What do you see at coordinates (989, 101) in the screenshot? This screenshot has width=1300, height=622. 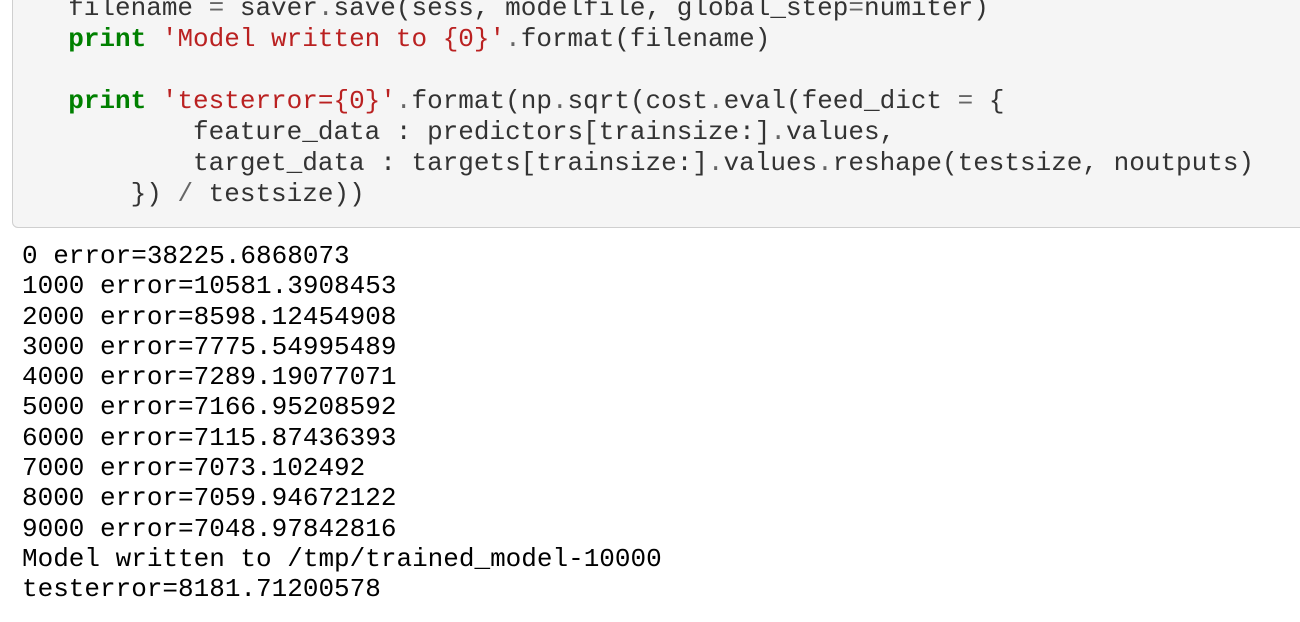 I see `code-token: {` at bounding box center [989, 101].